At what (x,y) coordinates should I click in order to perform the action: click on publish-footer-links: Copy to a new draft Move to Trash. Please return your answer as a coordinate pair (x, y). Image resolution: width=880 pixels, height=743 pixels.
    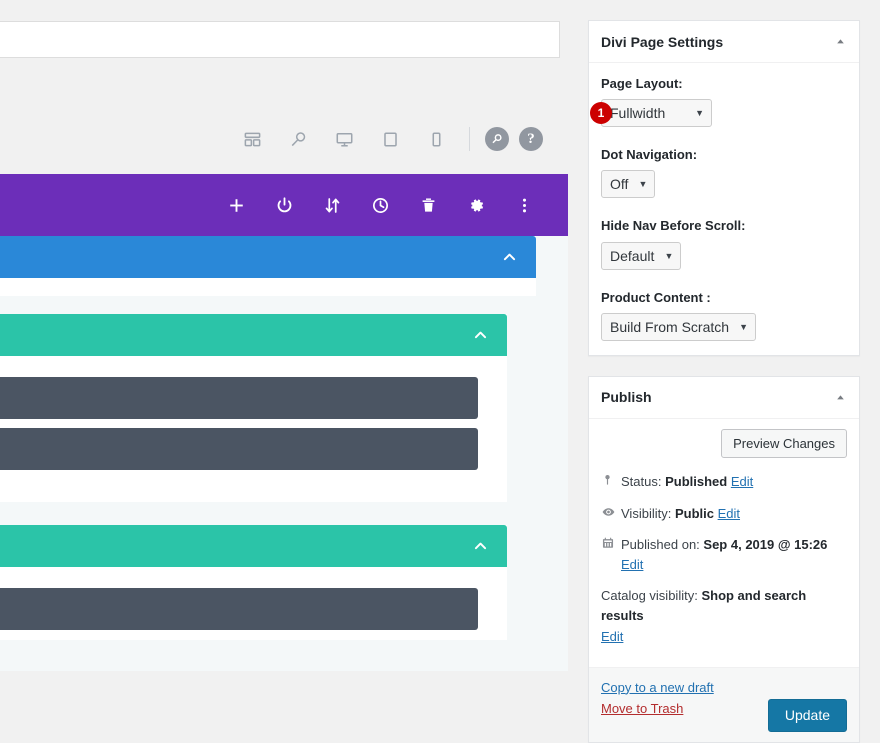
    Looking at the image, I should click on (657, 697).